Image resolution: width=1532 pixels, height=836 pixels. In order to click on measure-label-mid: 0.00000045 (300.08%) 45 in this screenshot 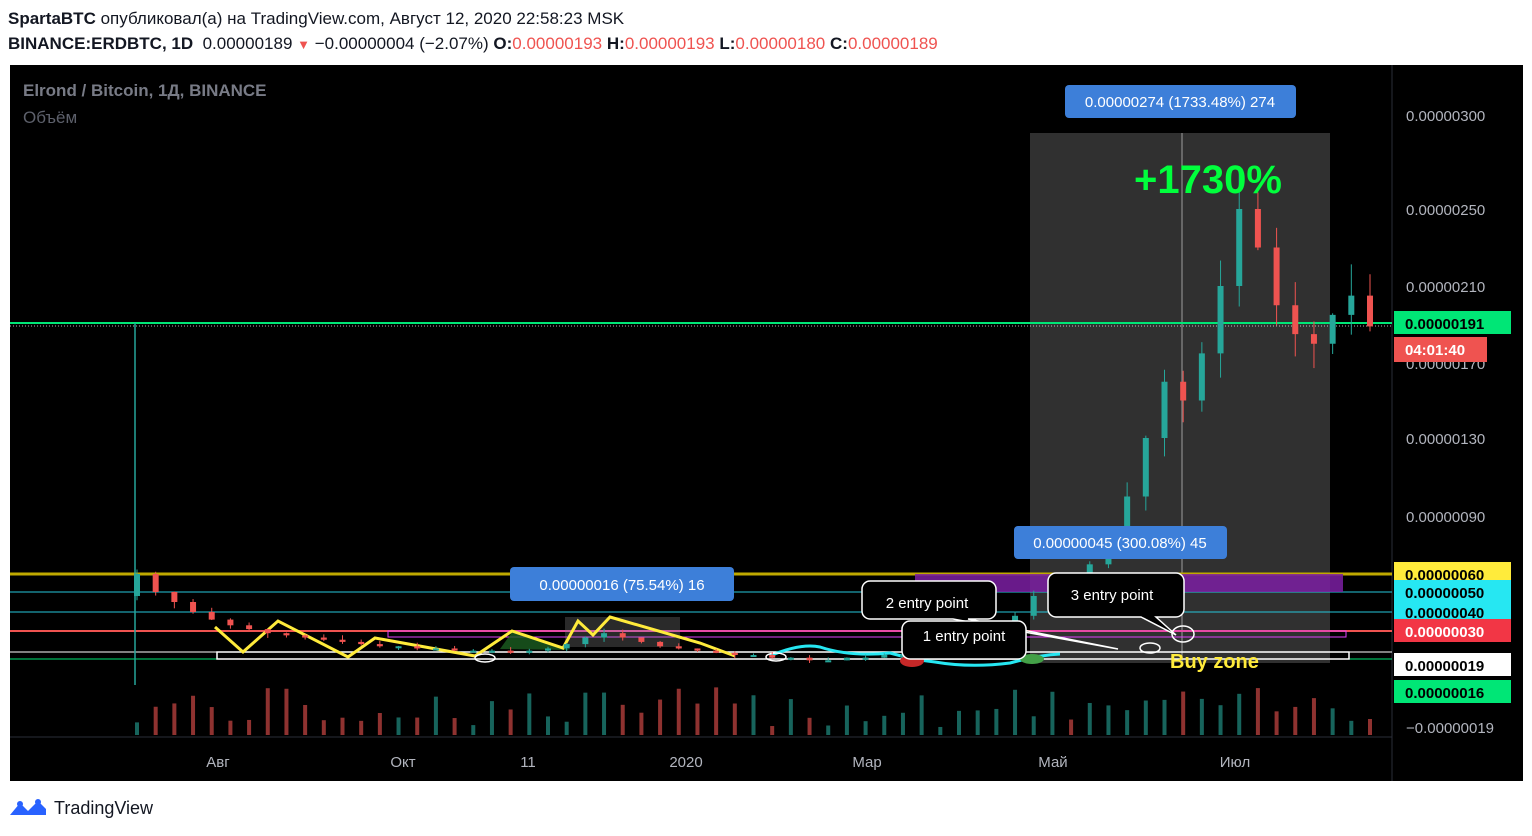, I will do `click(1120, 542)`.